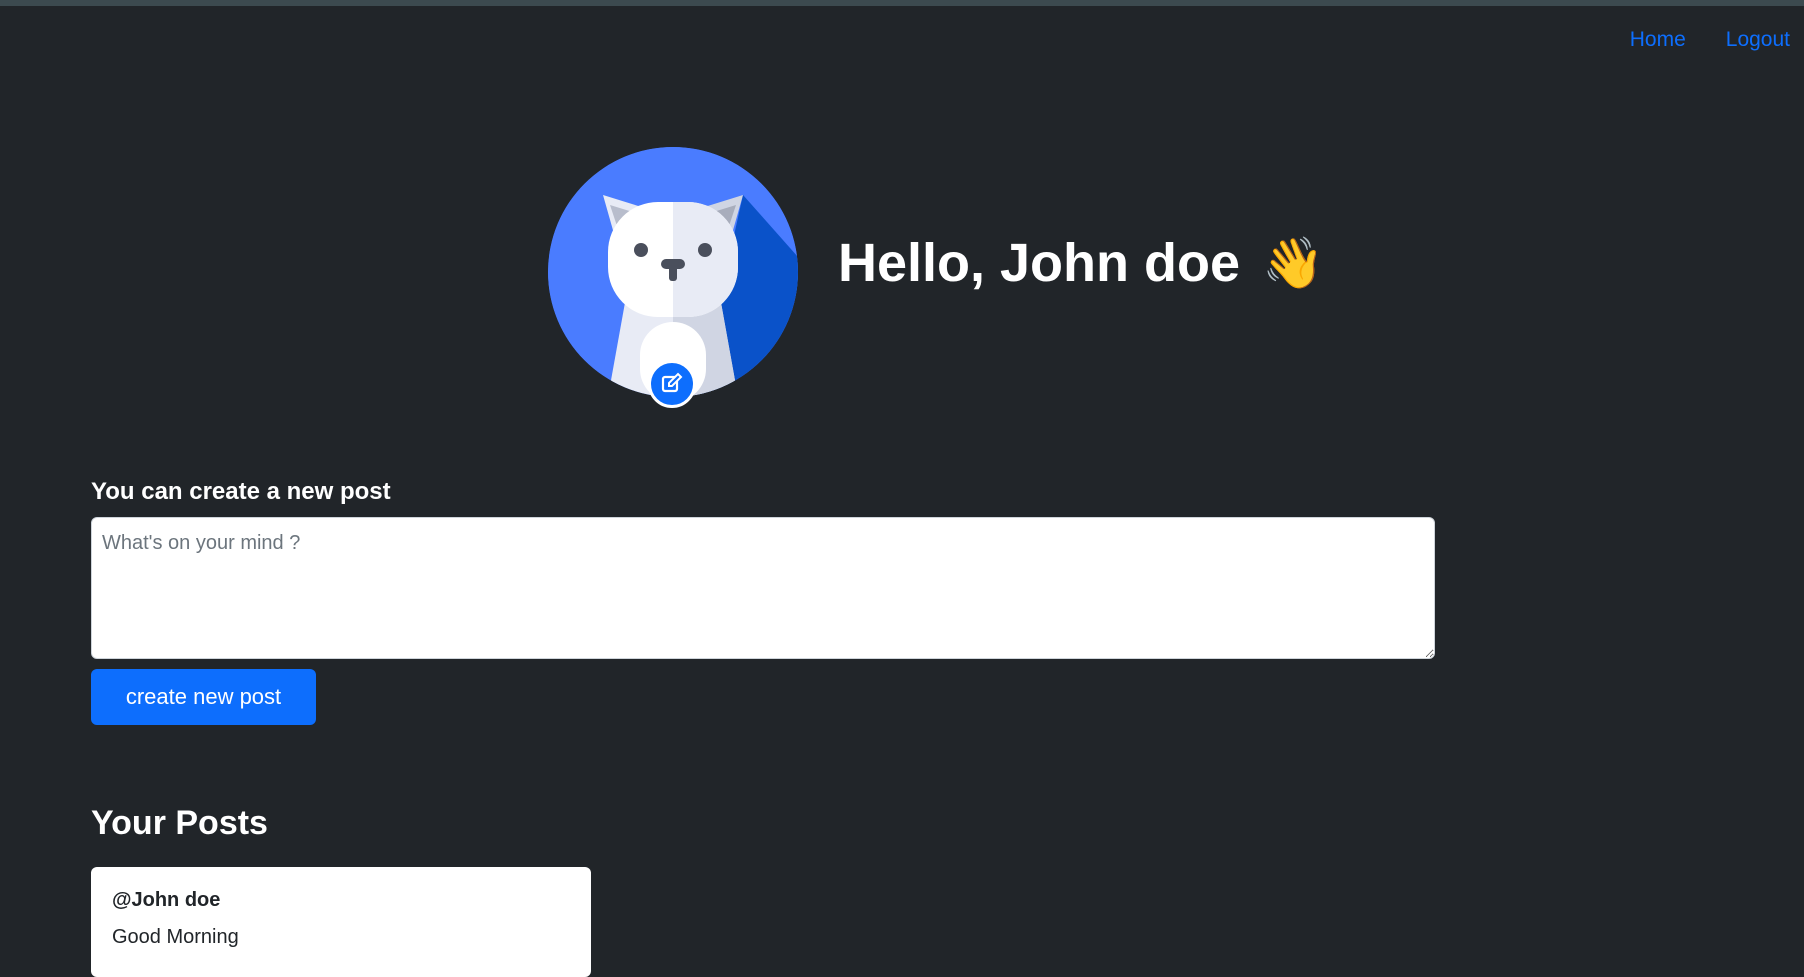  Describe the element at coordinates (673, 277) in the screenshot. I see `profile-avatar-container` at that location.